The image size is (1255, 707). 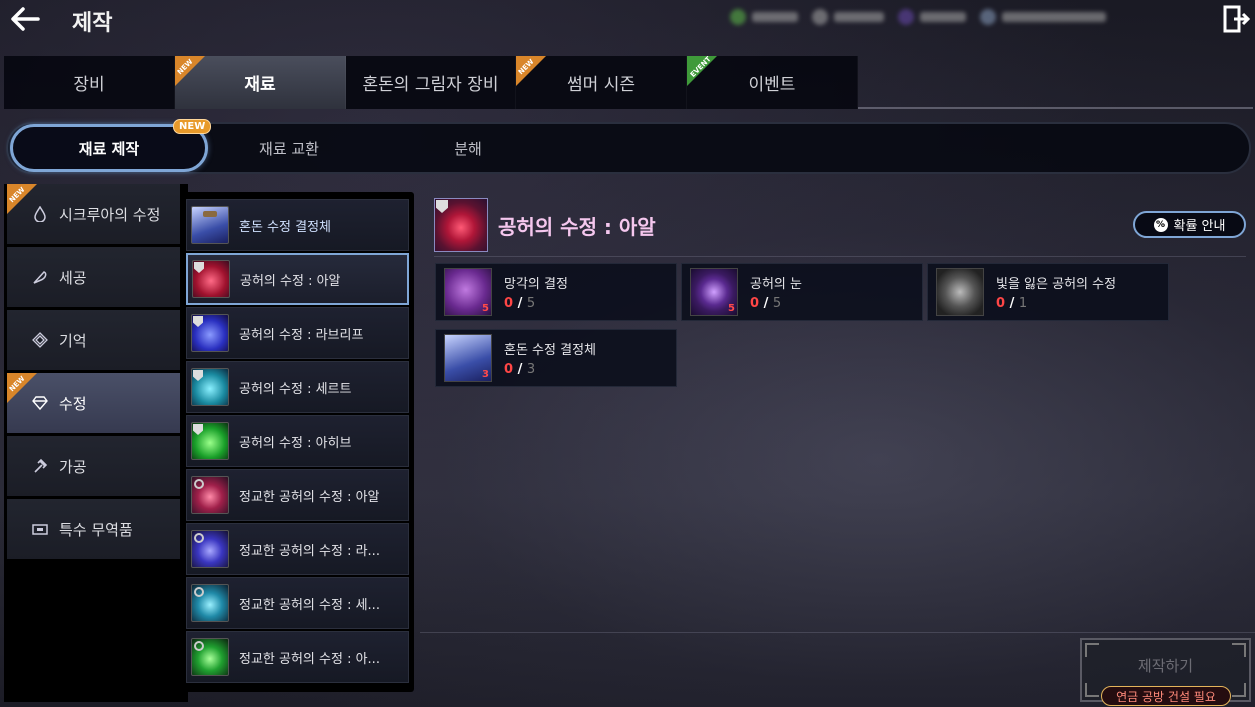 What do you see at coordinates (430, 85) in the screenshot?
I see `tab-label: 혼돈의 그림자 장비` at bounding box center [430, 85].